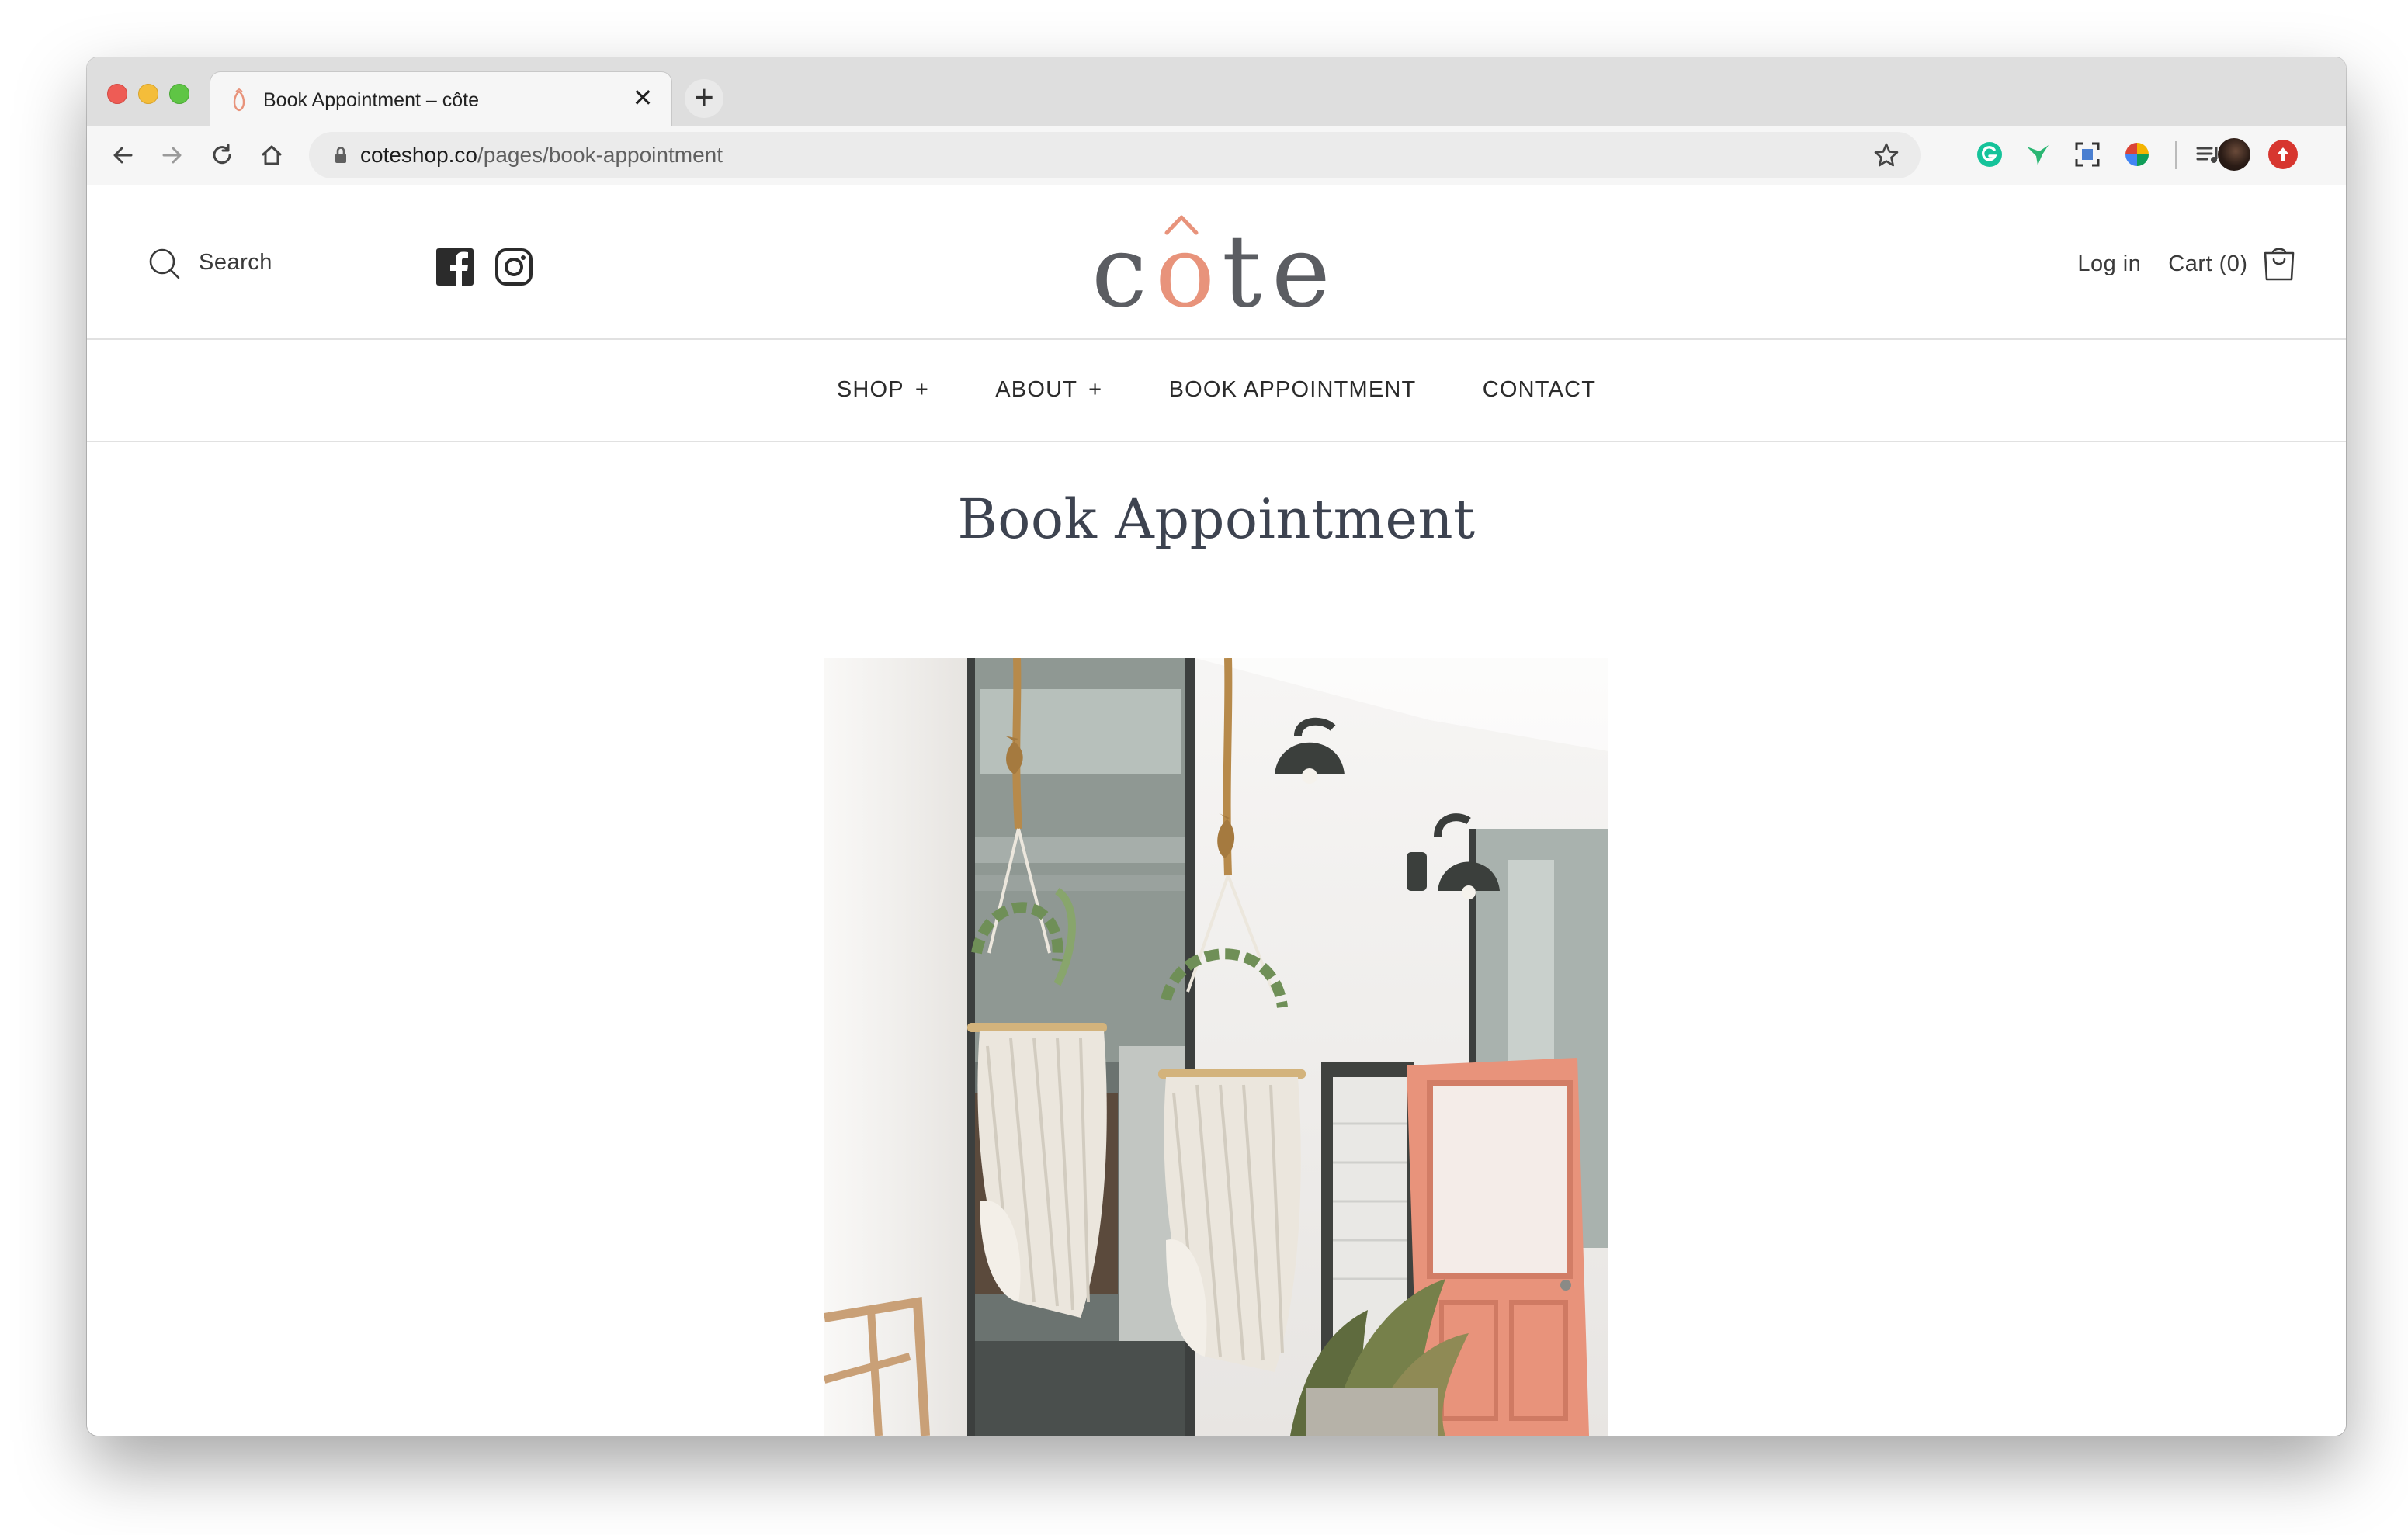 This screenshot has width=2408, height=1535. Describe the element at coordinates (418, 155) in the screenshot. I see `url-host: coteshop.co` at that location.